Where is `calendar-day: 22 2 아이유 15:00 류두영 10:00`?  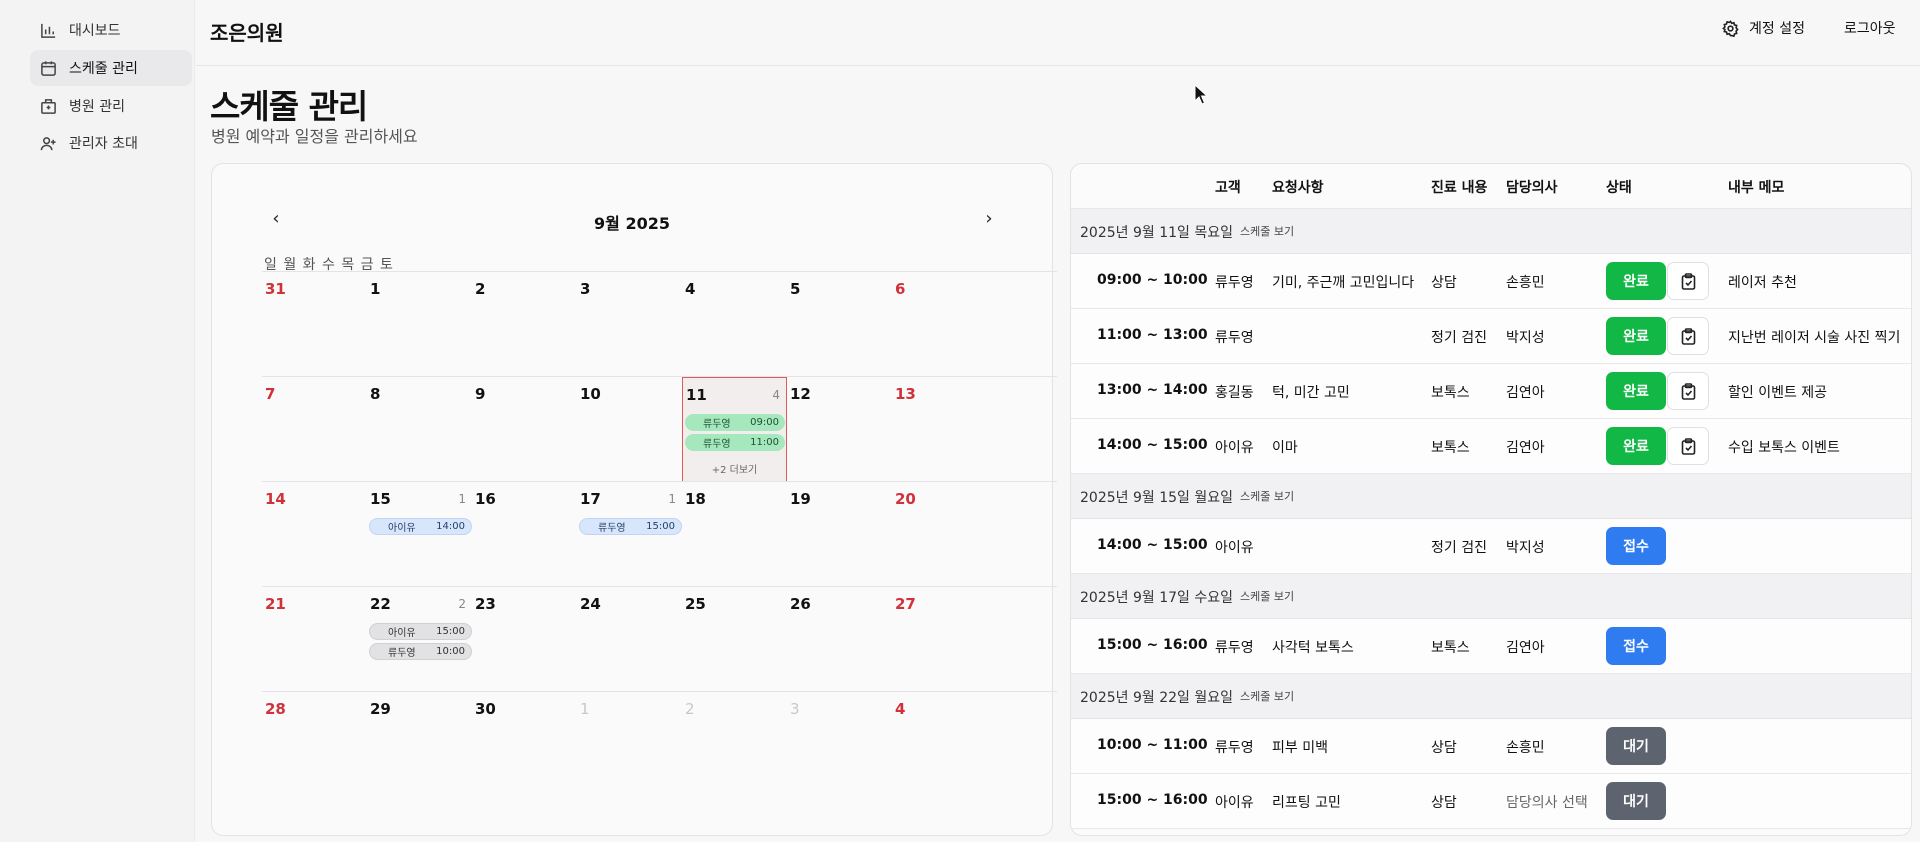 calendar-day: 22 2 아이유 15:00 류두영 10:00 is located at coordinates (419, 639).